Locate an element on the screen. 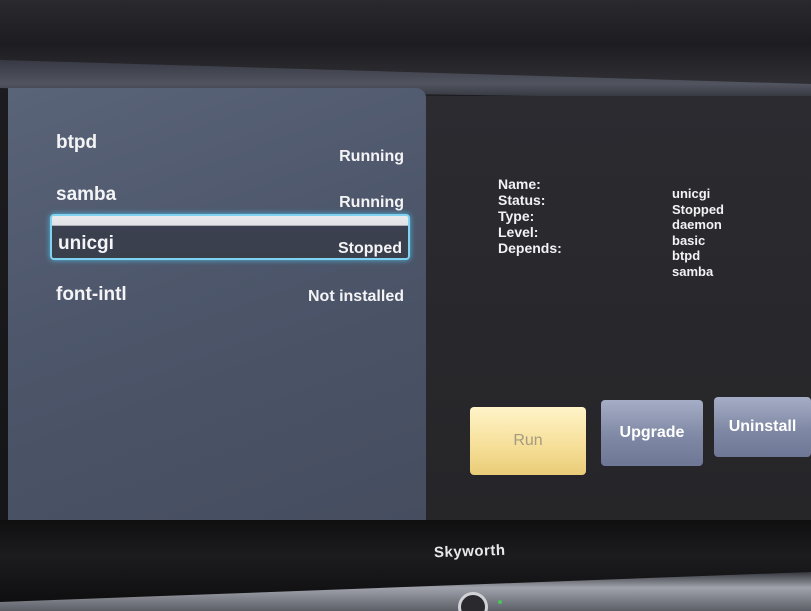  service-item-unicgi: unicgi Stopped is located at coordinates (230, 237).